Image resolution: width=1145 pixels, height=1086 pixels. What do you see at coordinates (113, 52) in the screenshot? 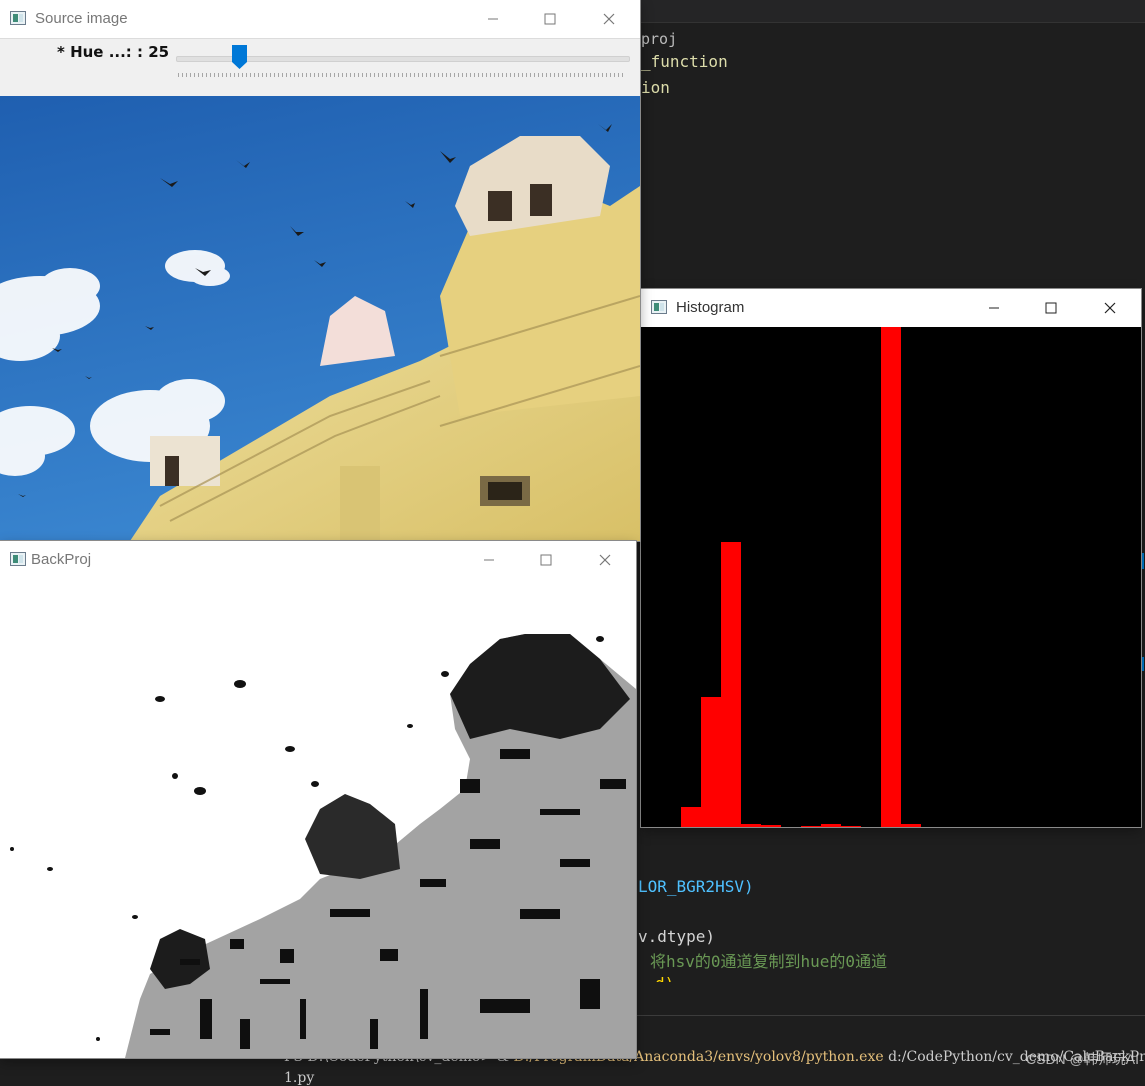
I see `trackbar-label: * Hue ...: : 25` at bounding box center [113, 52].